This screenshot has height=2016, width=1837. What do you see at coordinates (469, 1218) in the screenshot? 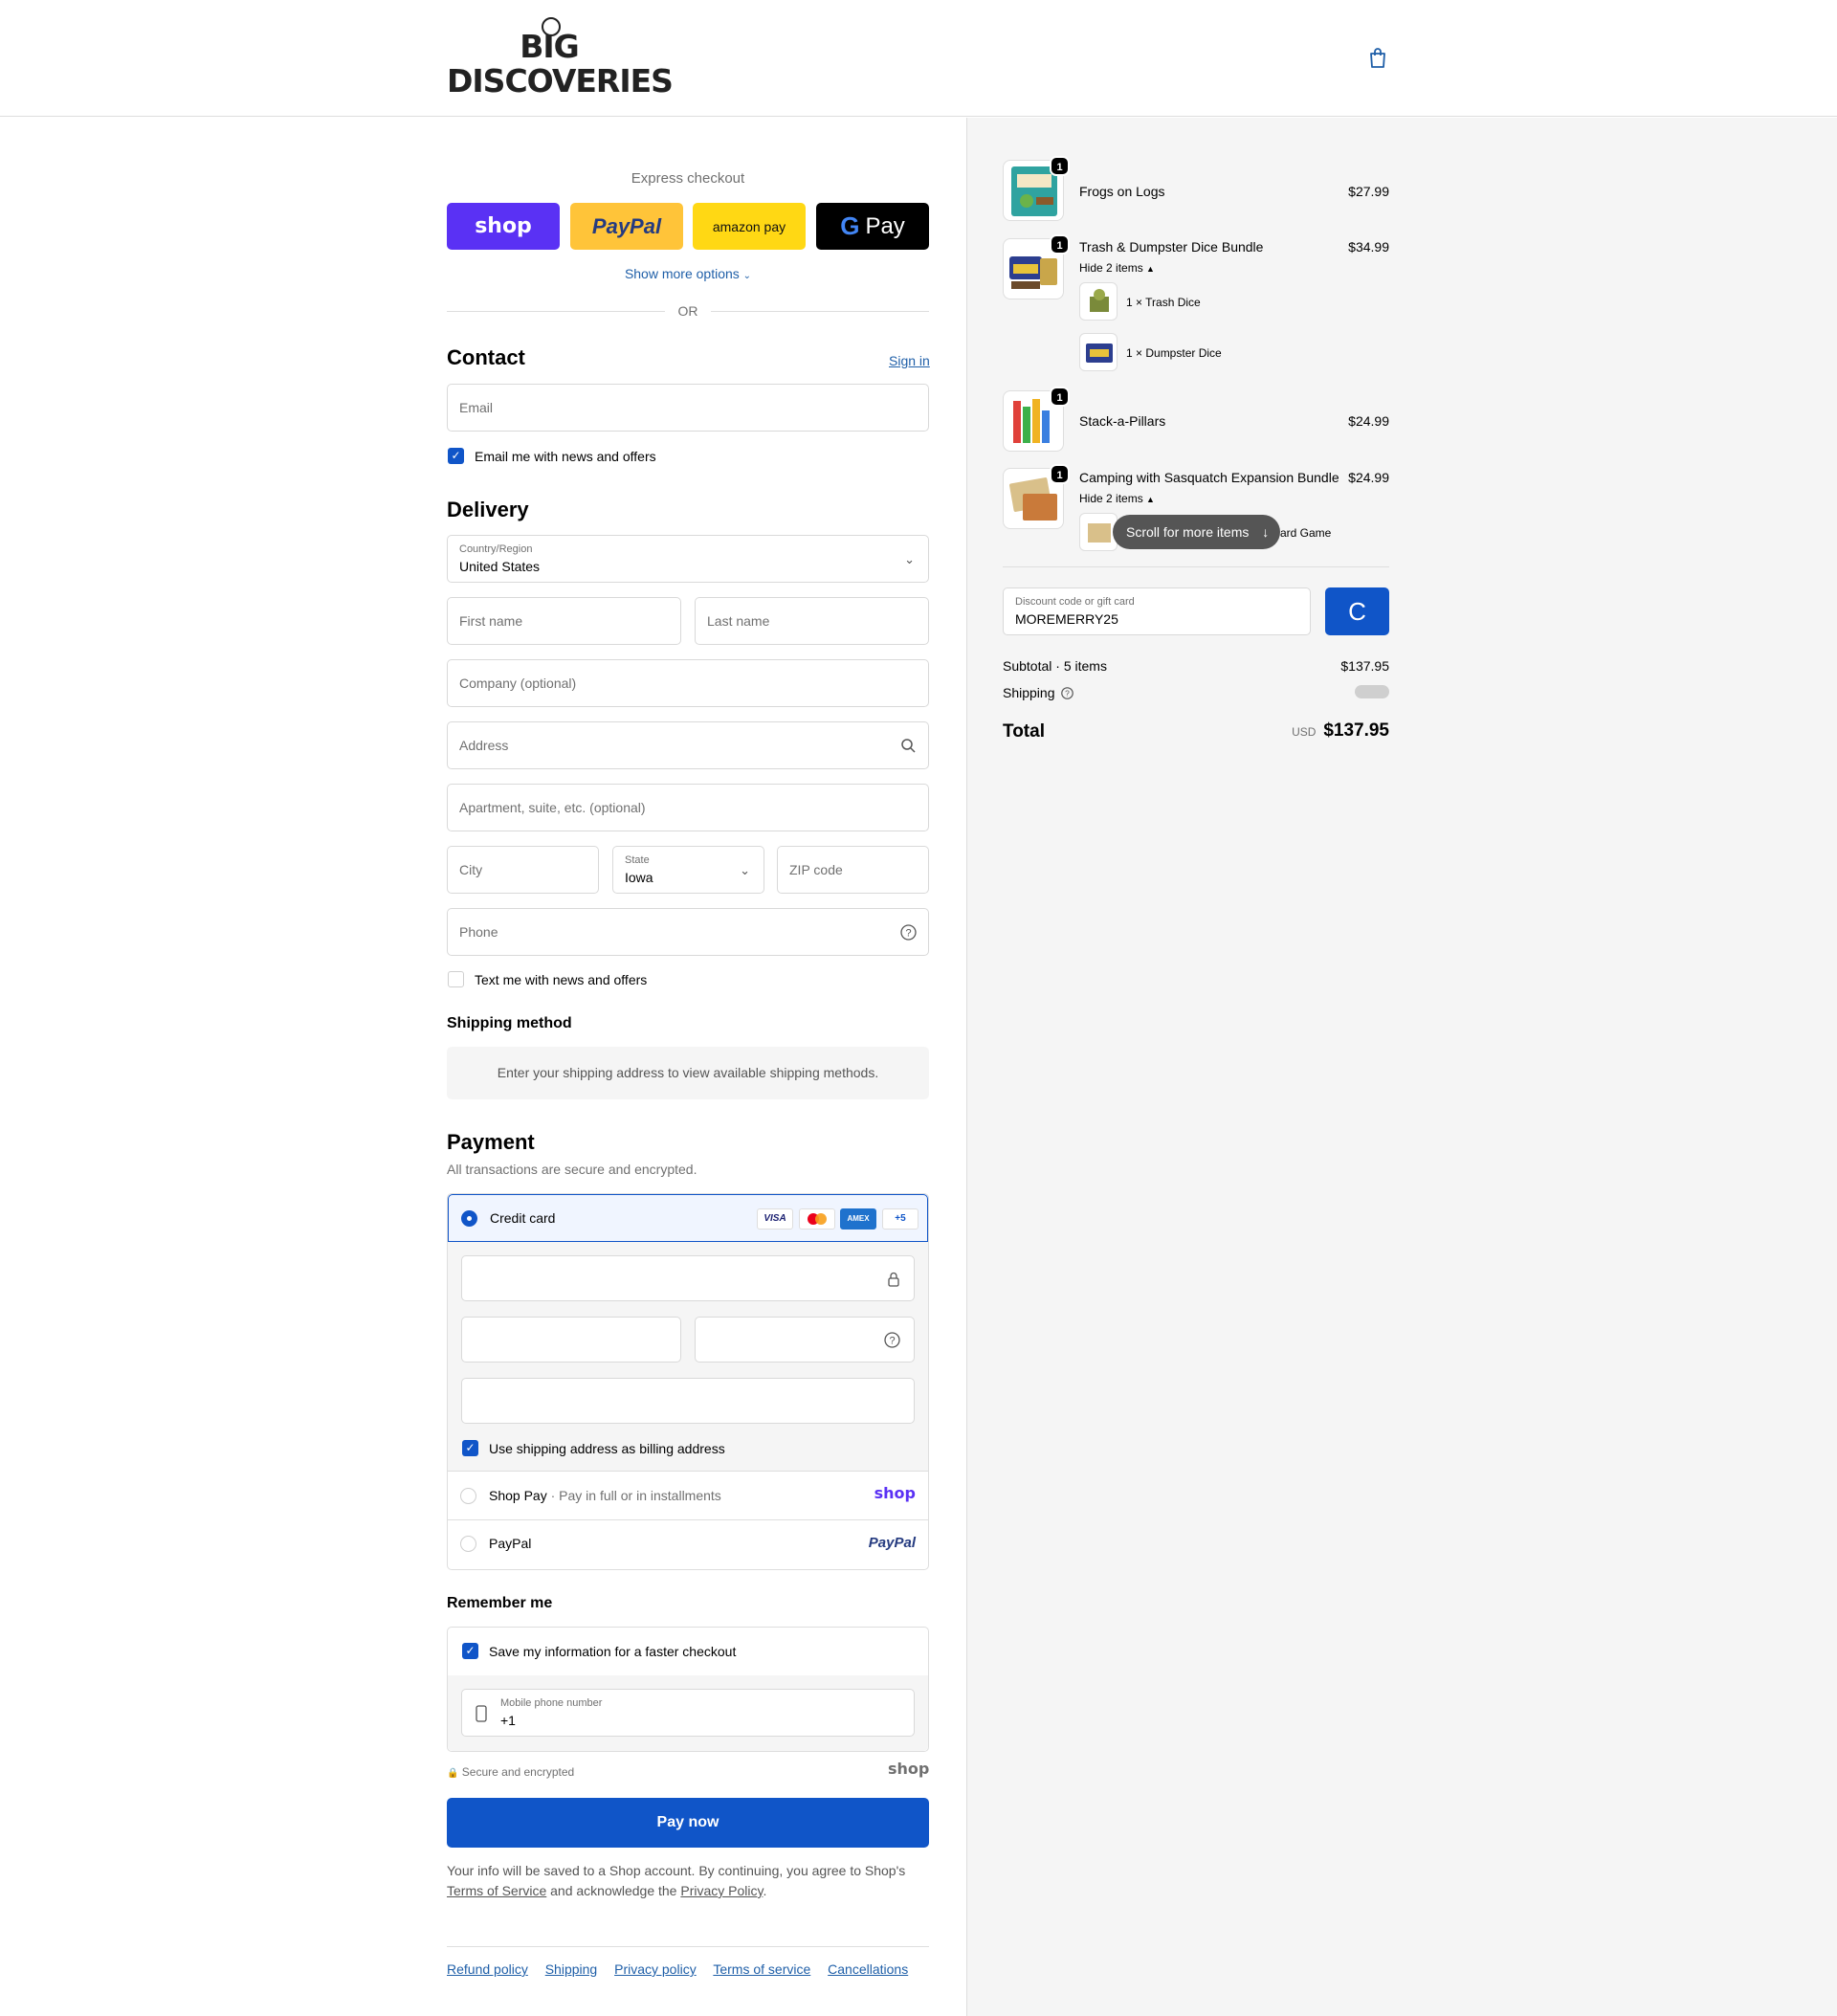
I see `credit-card-radio` at bounding box center [469, 1218].